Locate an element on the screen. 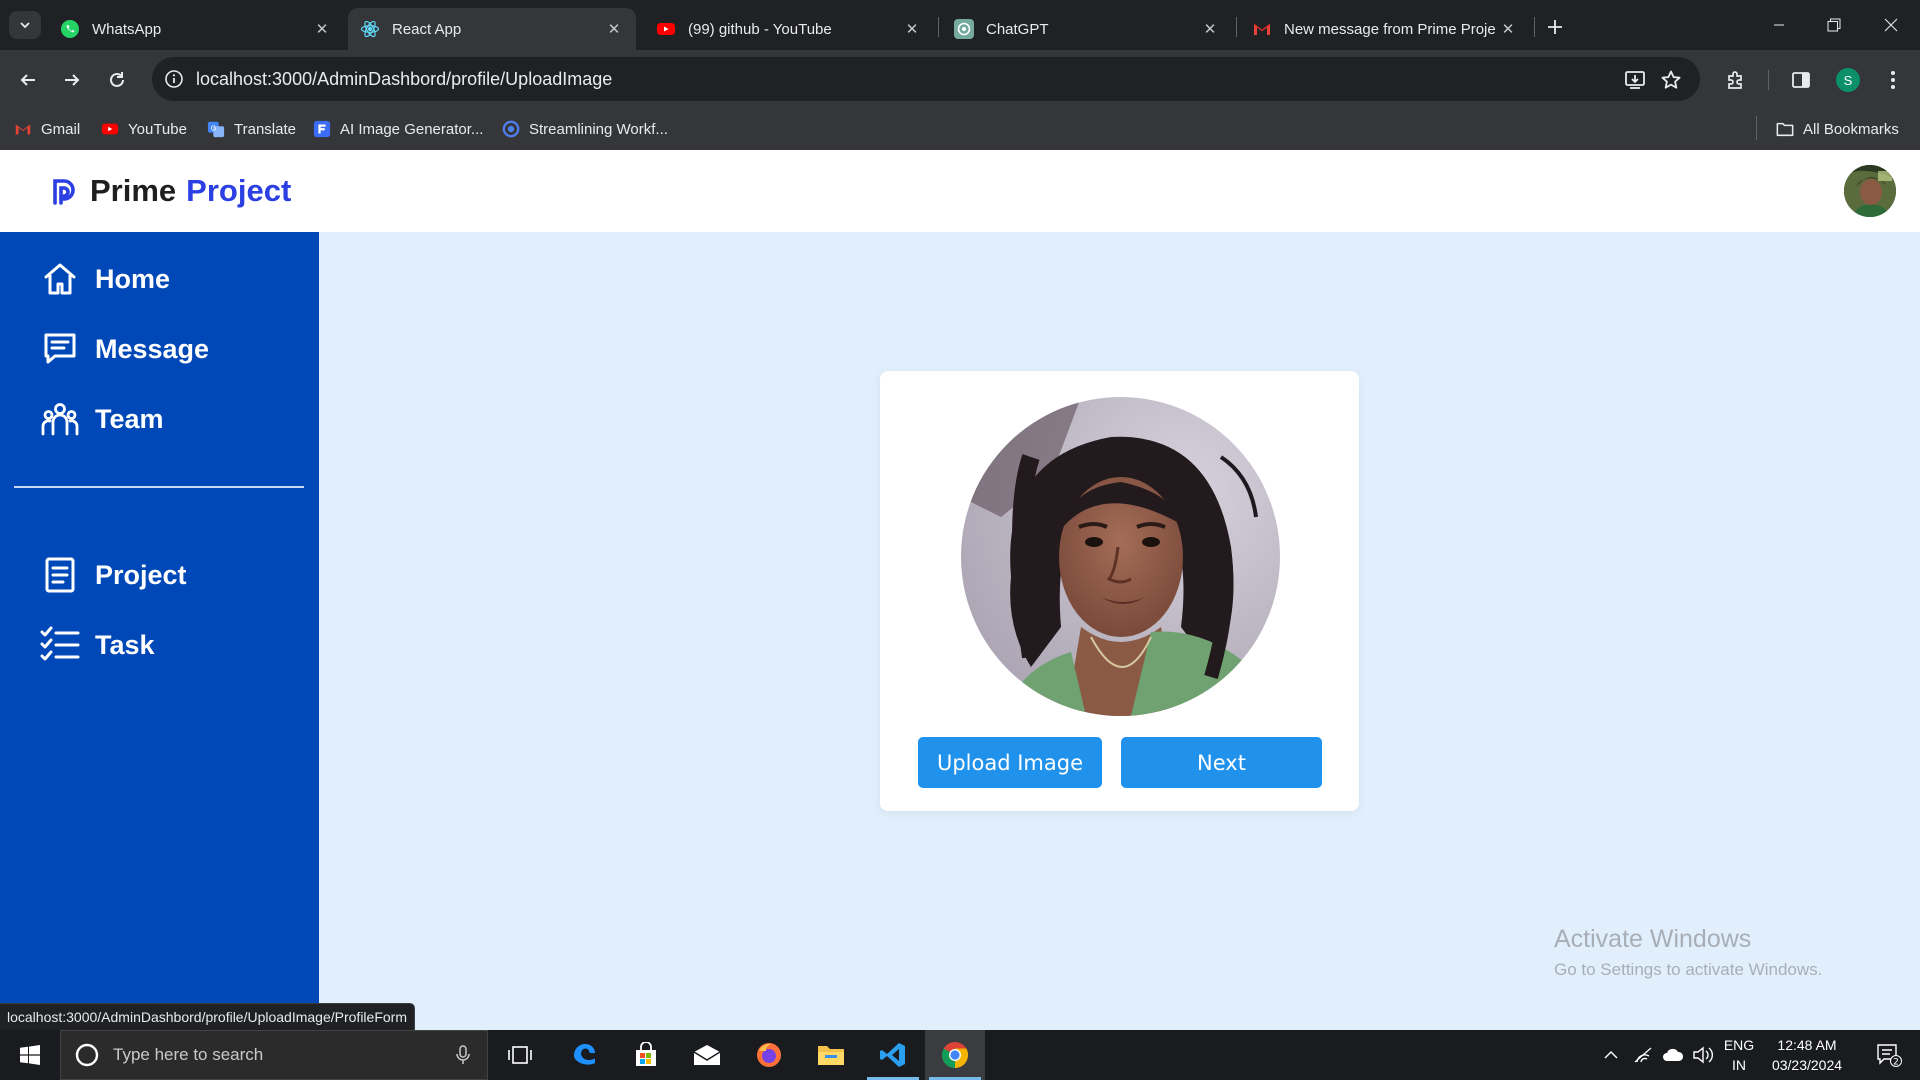 The height and width of the screenshot is (1080, 1920). sidebar-item-label: Project is located at coordinates (141, 574).